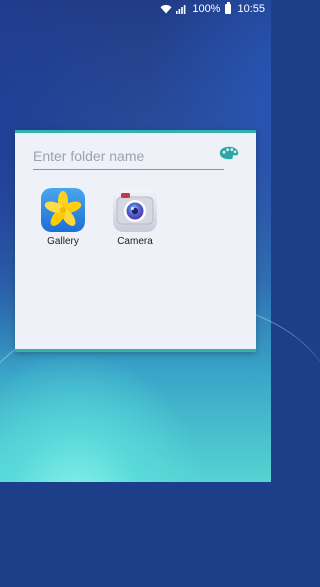 The image size is (320, 587). What do you see at coordinates (135, 210) in the screenshot?
I see `camera-icon` at bounding box center [135, 210].